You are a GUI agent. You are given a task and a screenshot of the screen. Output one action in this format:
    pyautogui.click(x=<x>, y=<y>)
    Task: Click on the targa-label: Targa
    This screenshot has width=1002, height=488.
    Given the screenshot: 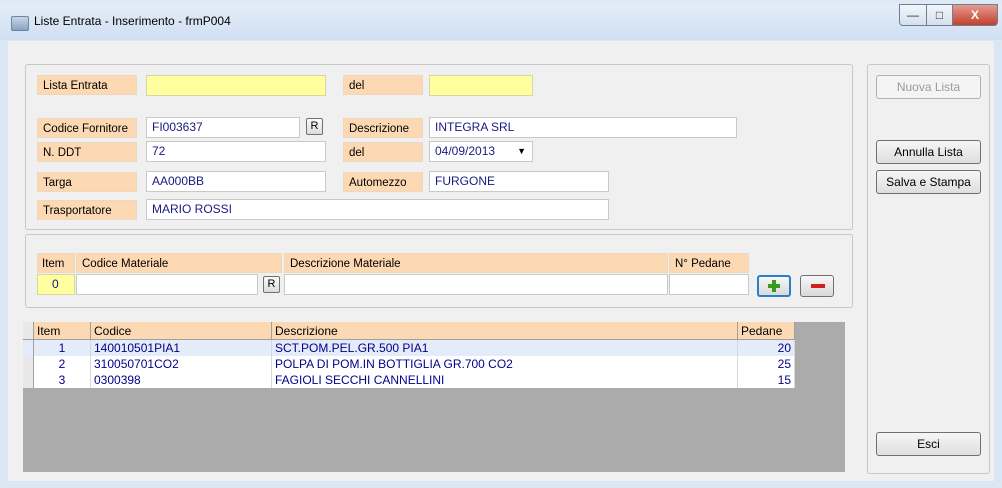 What is the action you would take?
    pyautogui.click(x=87, y=182)
    